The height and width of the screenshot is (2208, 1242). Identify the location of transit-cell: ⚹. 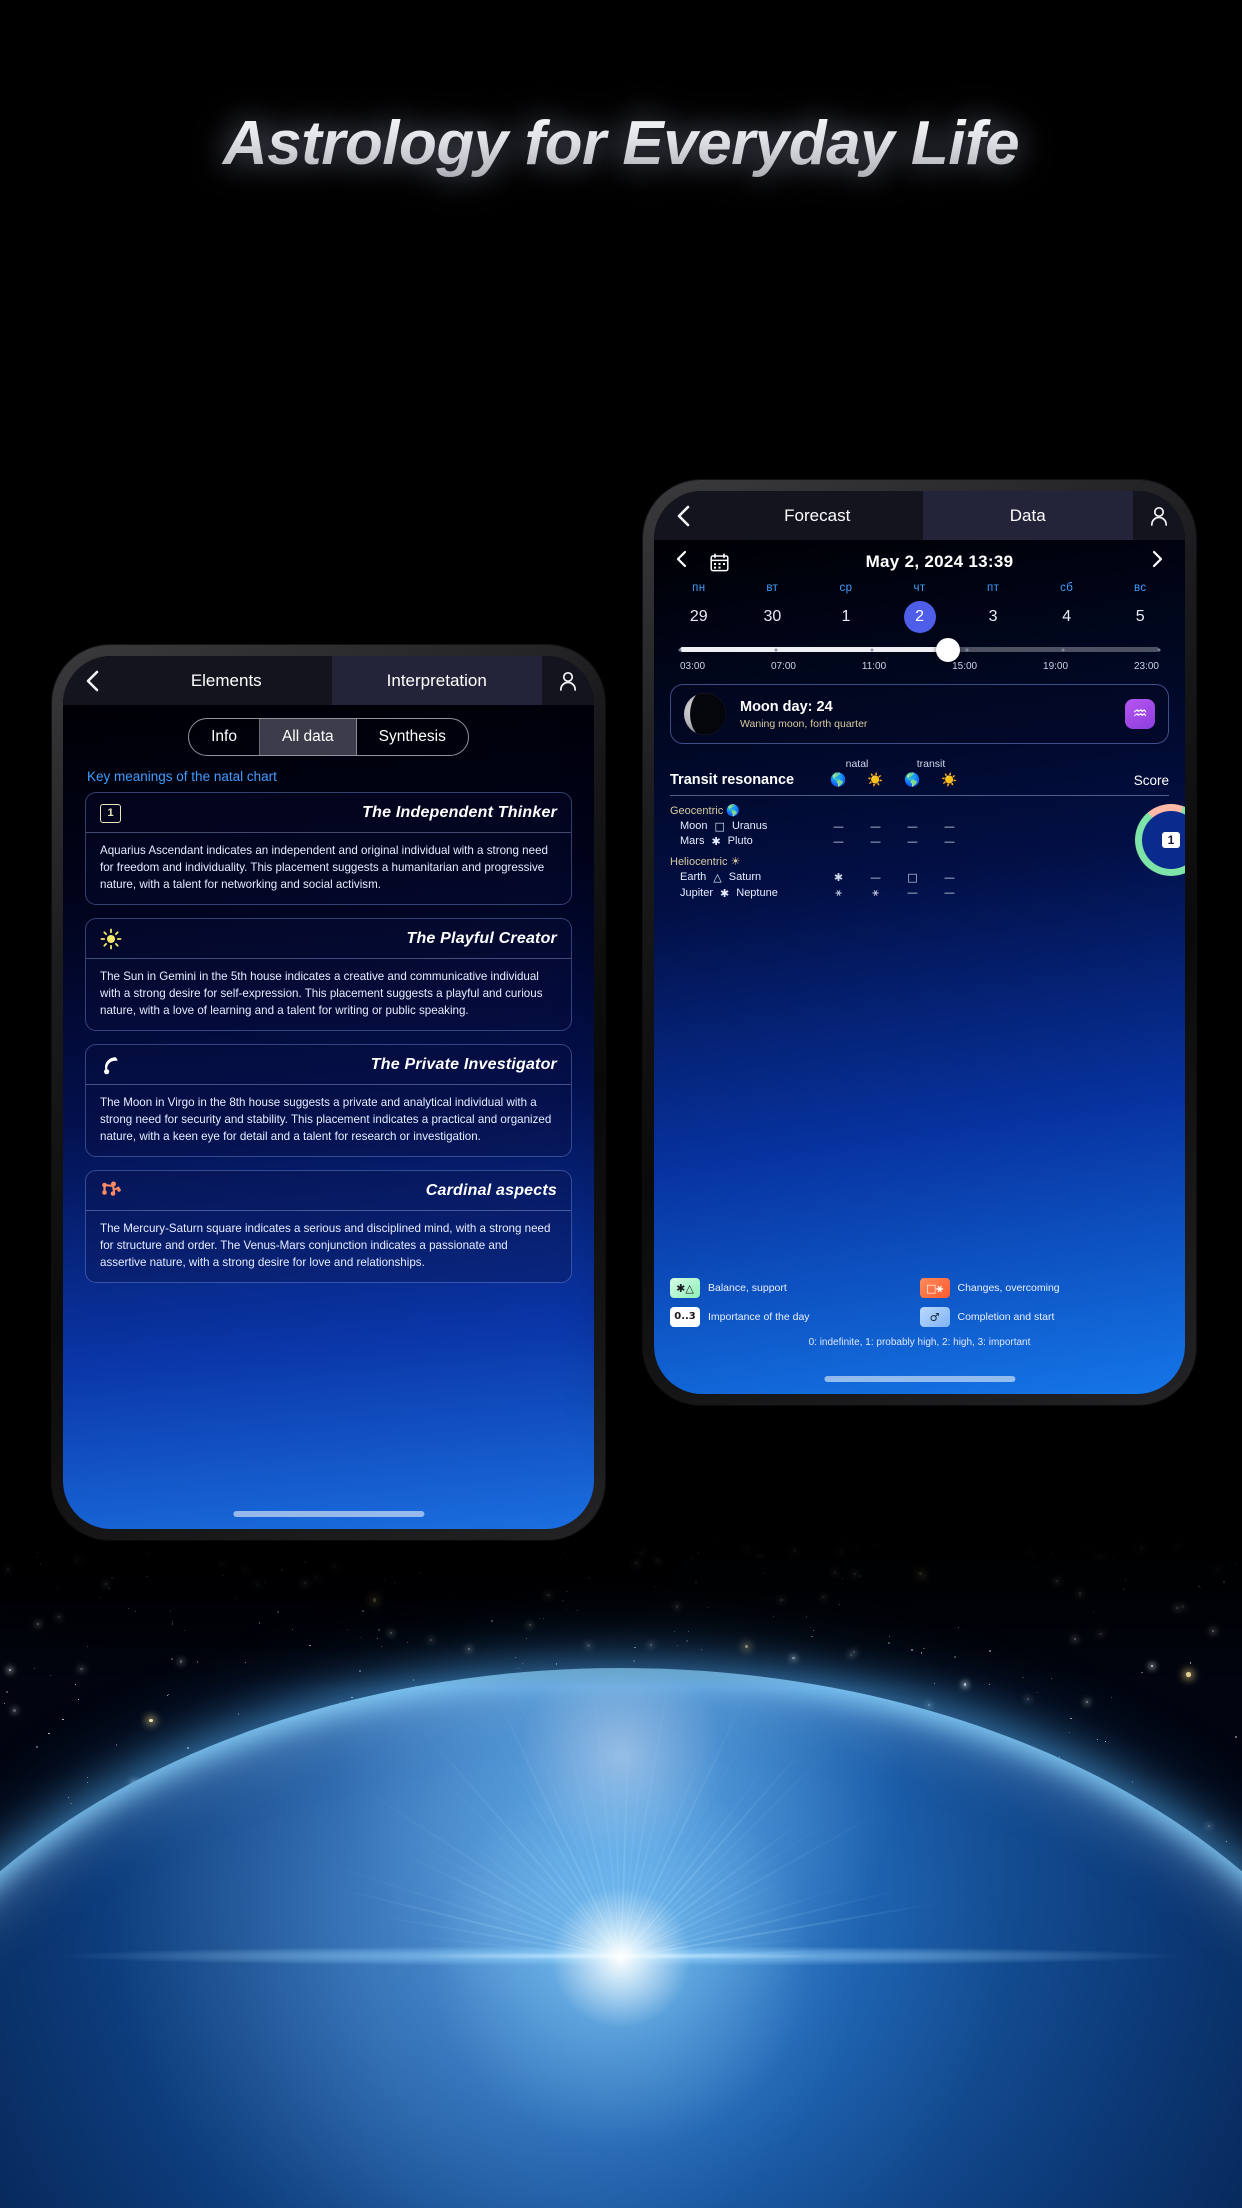
(838, 892).